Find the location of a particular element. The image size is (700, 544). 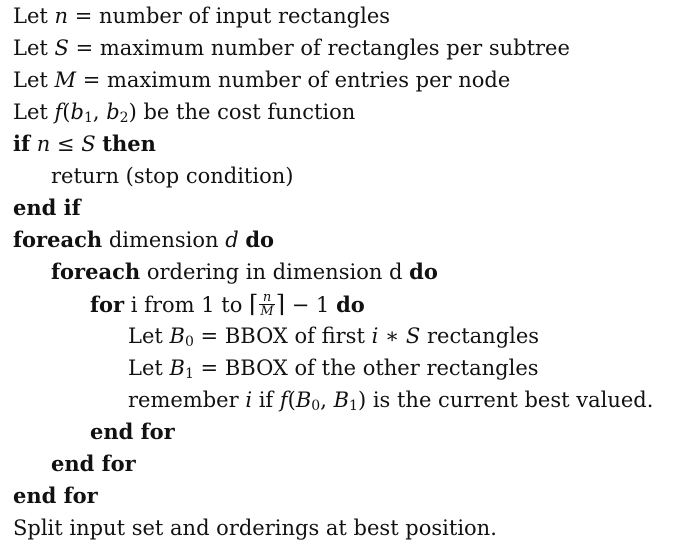

fraction: nM is located at coordinates (267, 305).